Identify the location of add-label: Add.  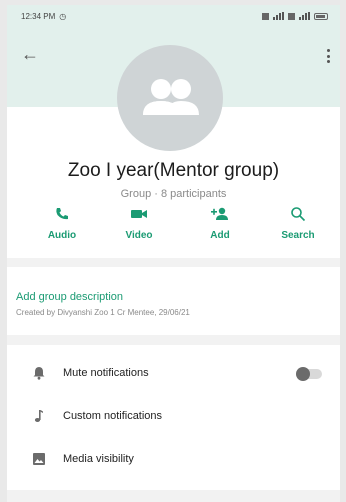
(220, 235).